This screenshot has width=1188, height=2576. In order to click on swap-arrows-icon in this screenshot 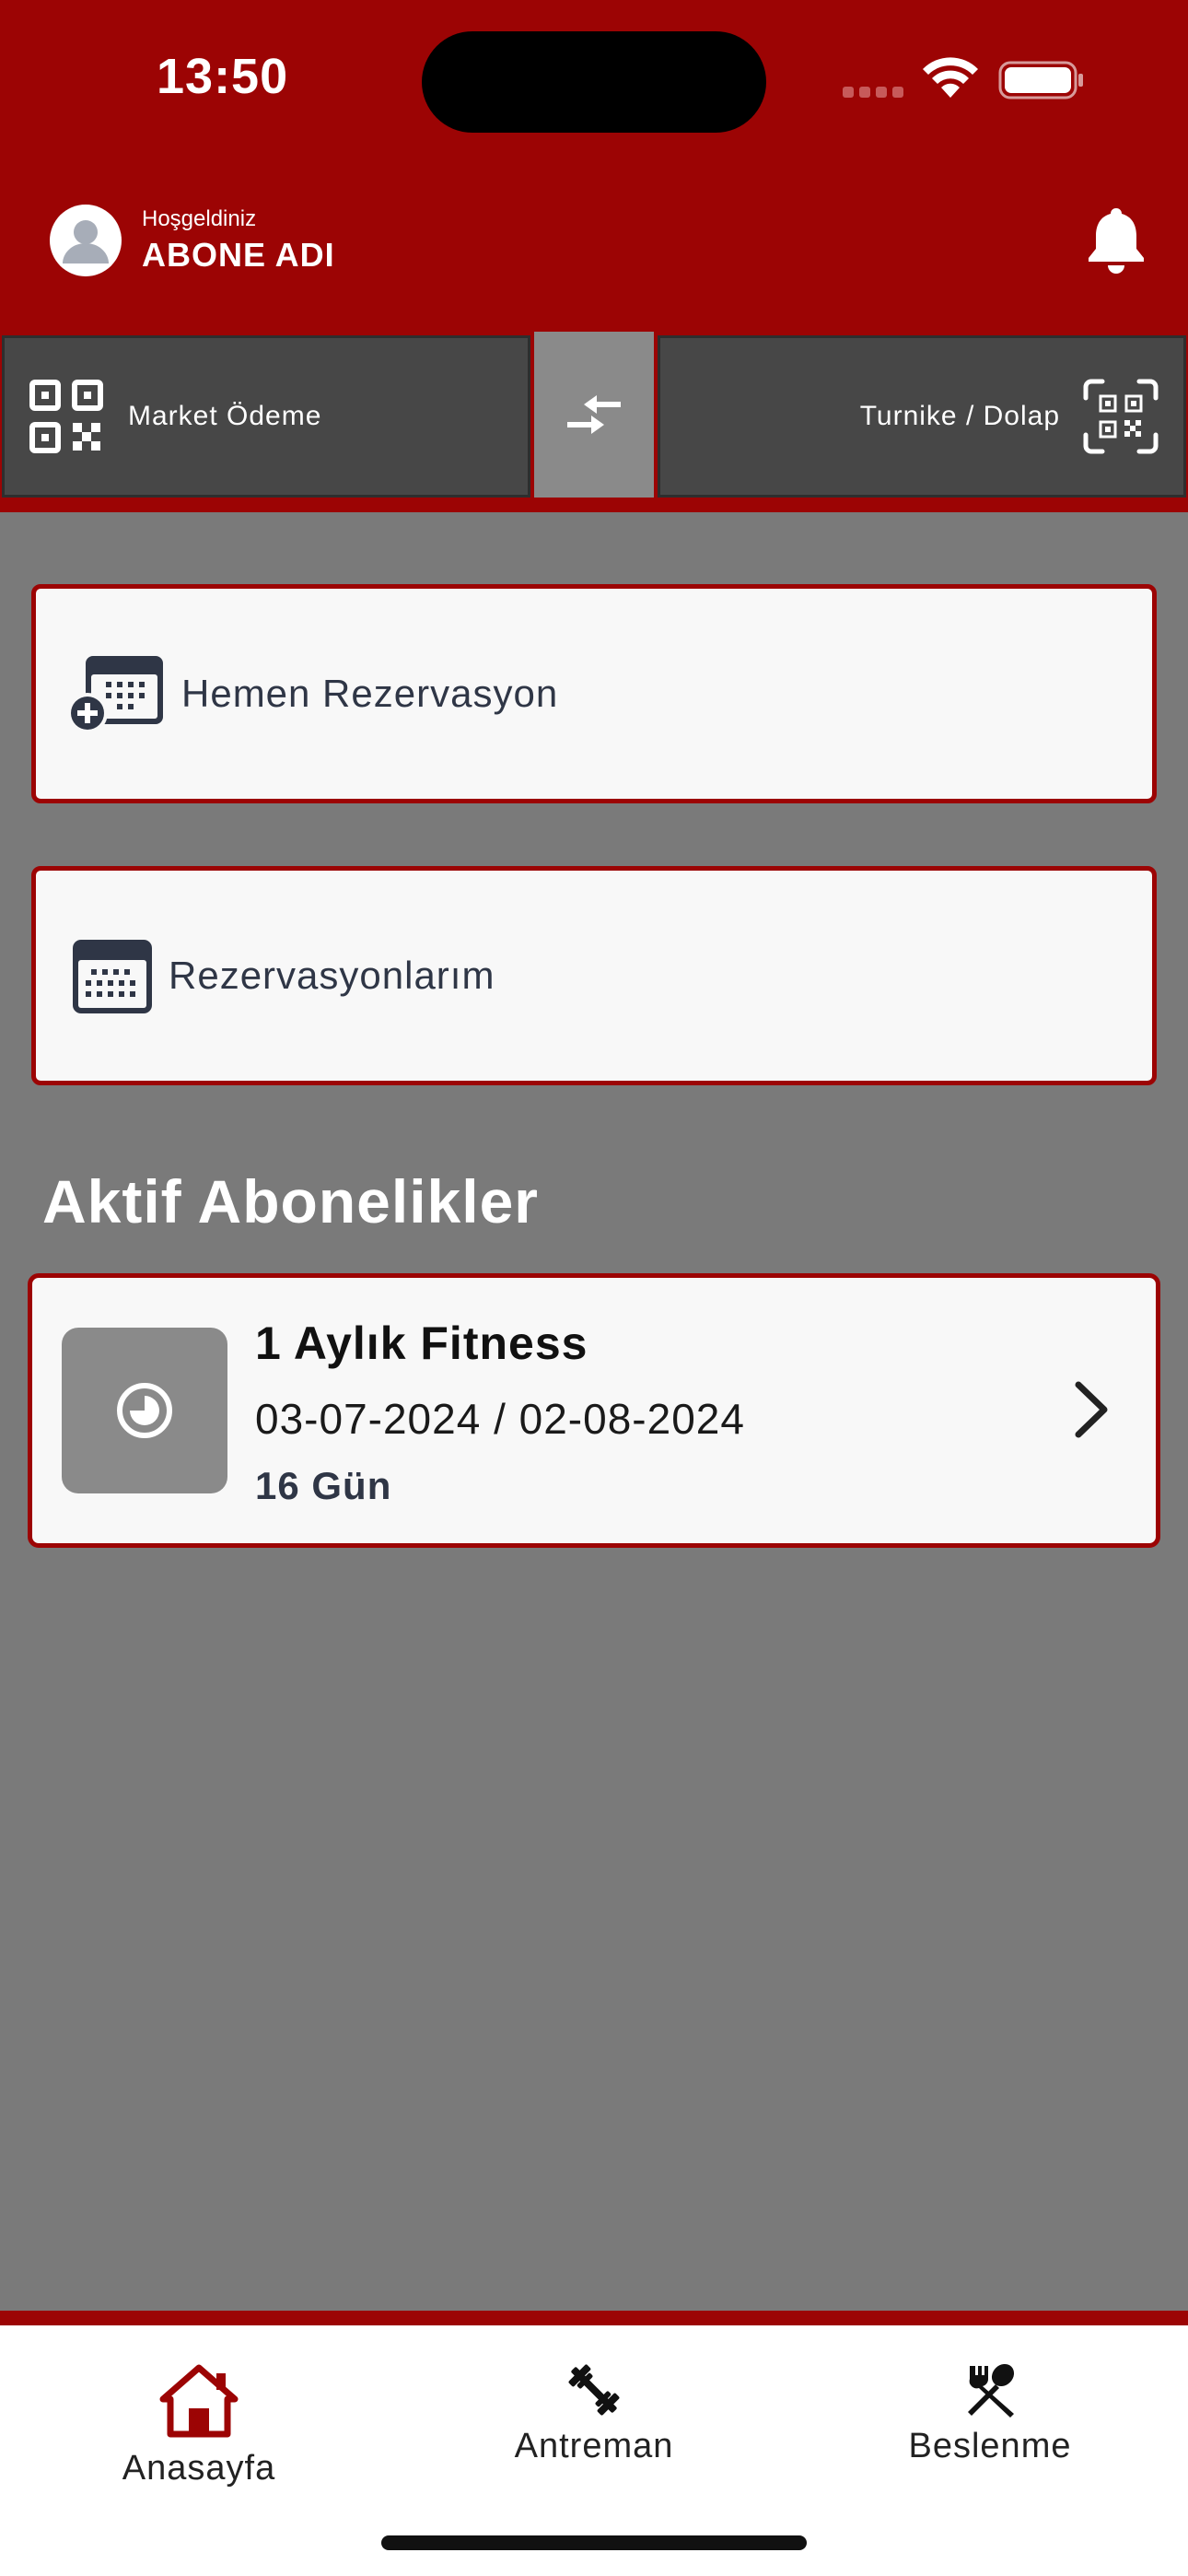, I will do `click(594, 414)`.